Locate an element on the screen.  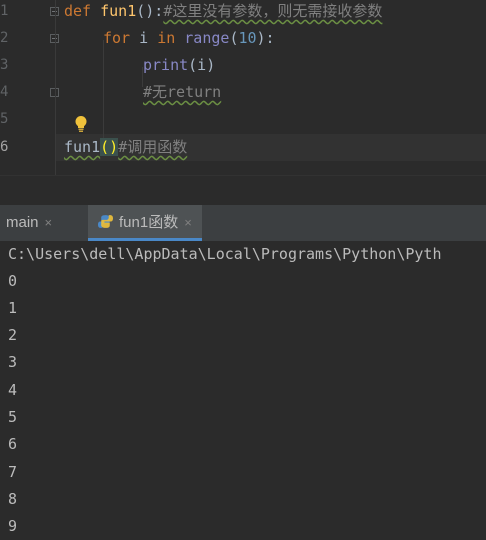
tab-main: main × is located at coordinates (34, 223).